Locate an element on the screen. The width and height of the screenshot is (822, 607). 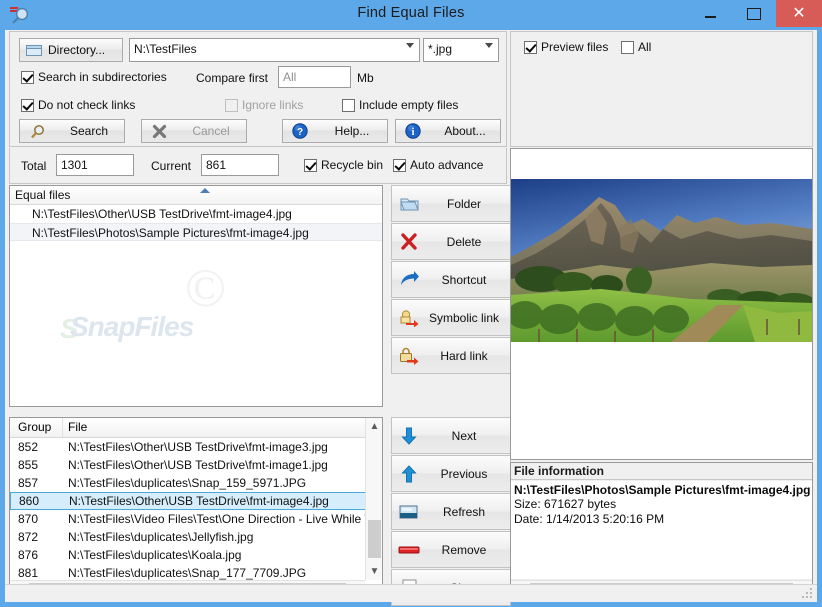
preview-files-checkbox: Preview files is located at coordinates (566, 47).